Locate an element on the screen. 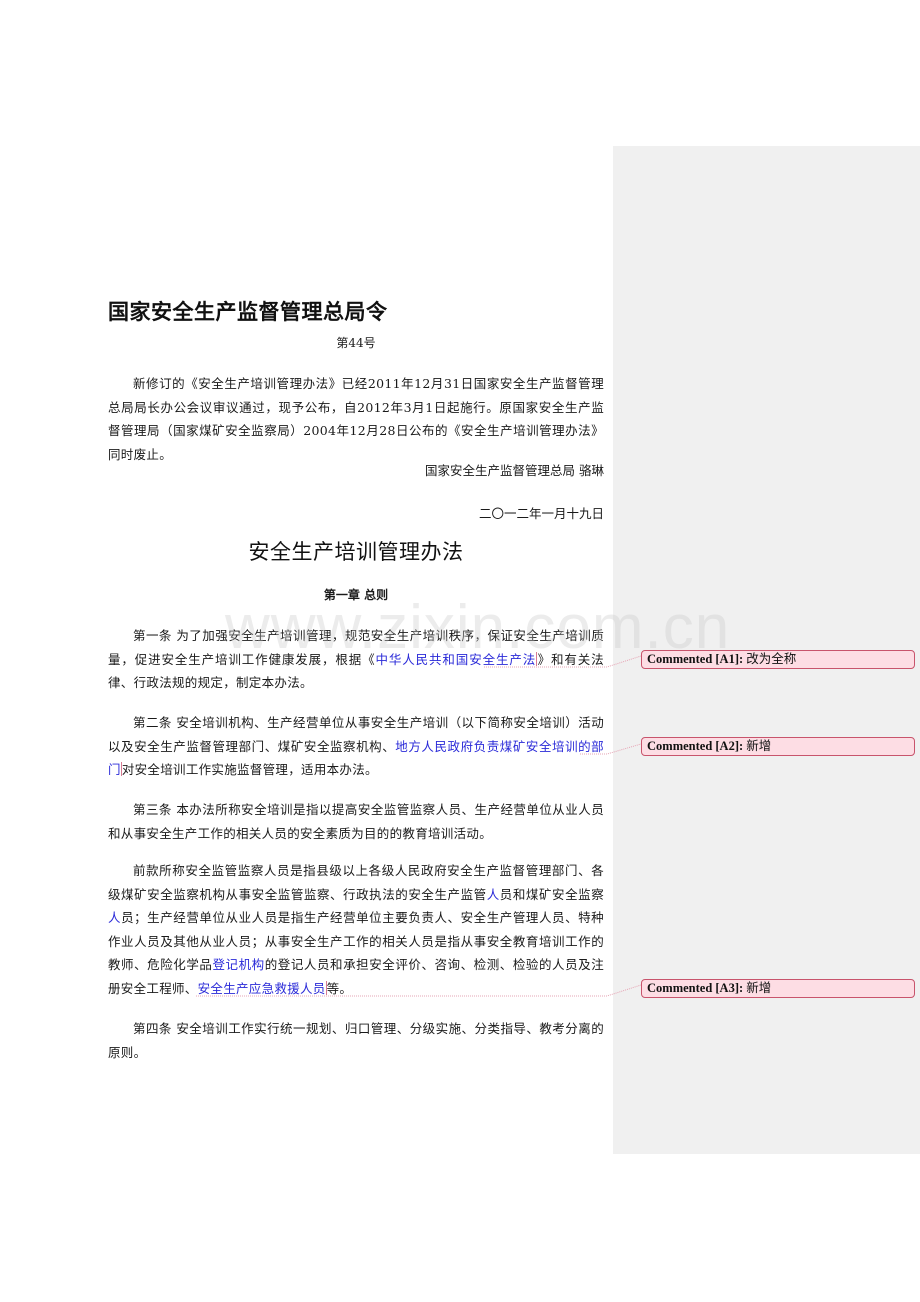 The width and height of the screenshot is (920, 1302). comment-balloon-a3: Commented [A3]: 新增 is located at coordinates (778, 988).